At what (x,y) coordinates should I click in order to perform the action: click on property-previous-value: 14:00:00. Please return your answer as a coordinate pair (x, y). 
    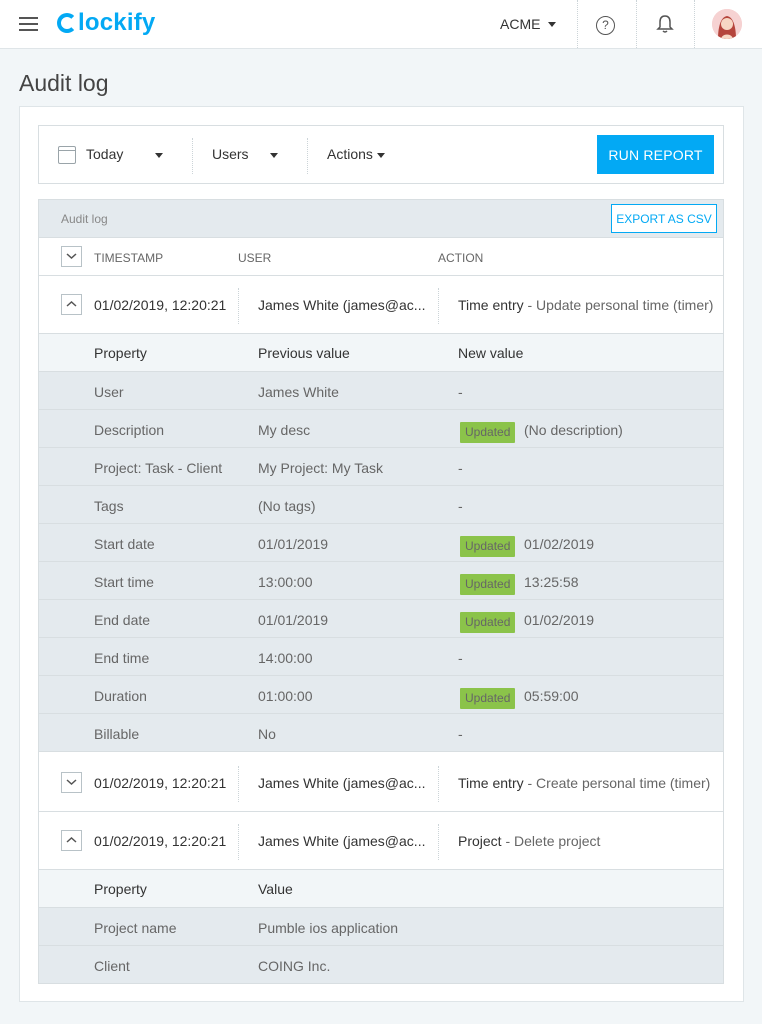
    Looking at the image, I should click on (285, 658).